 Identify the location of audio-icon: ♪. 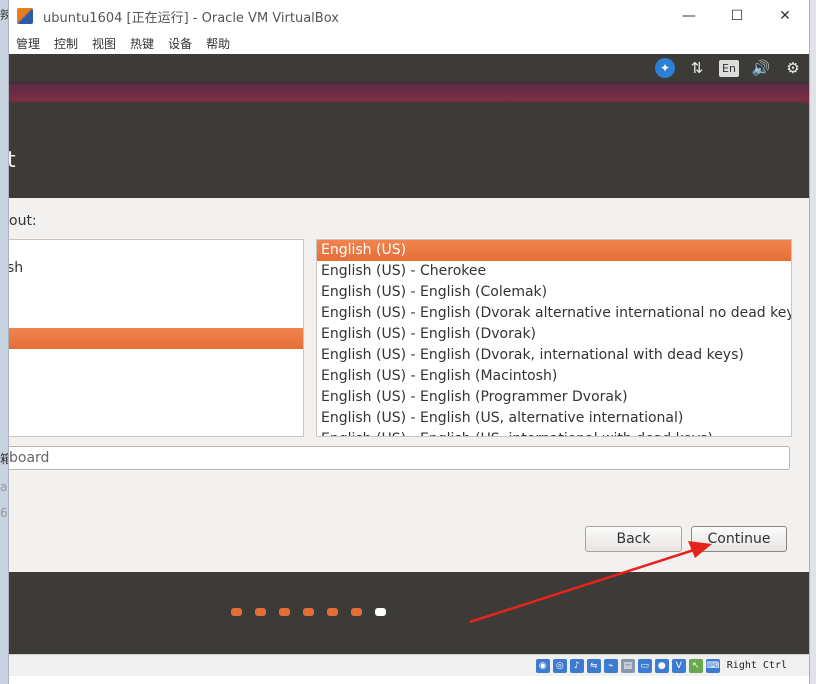
(576, 665).